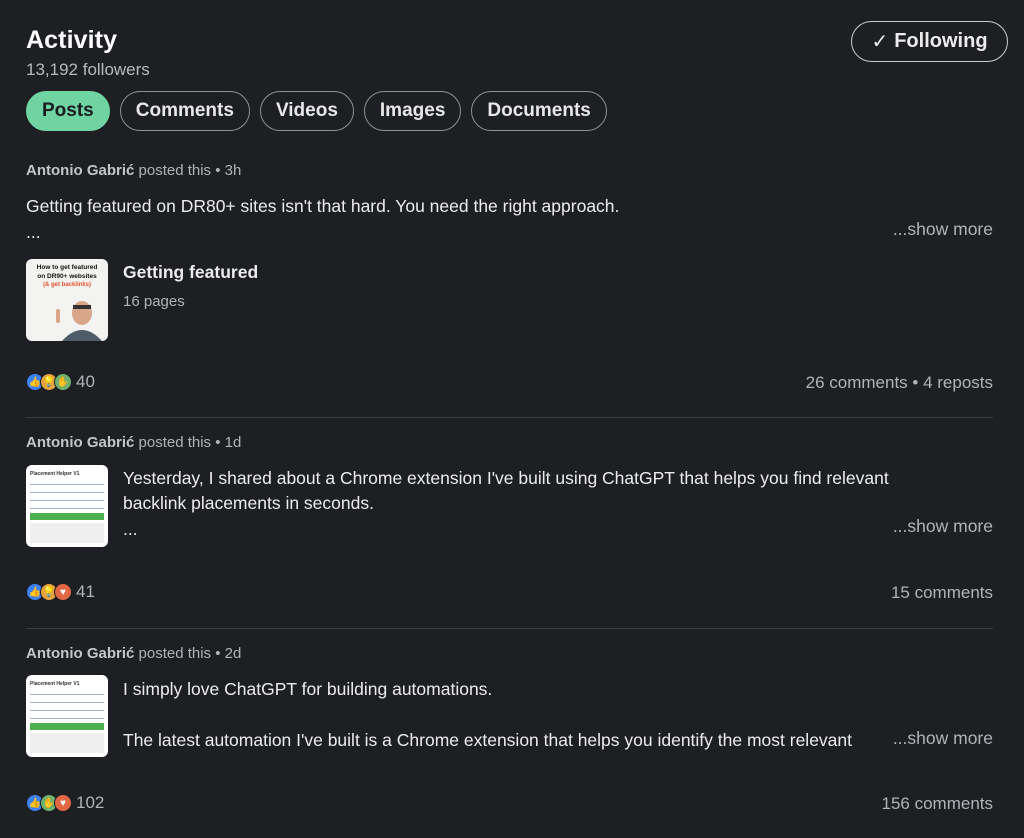 Image resolution: width=1024 pixels, height=838 pixels. I want to click on document-pages: 16 pages, so click(154, 301).